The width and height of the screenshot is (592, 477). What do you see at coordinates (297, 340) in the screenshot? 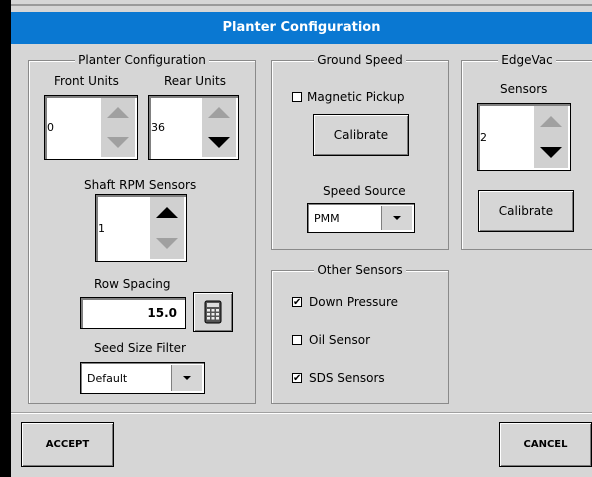
I see `oil-sensor-checkbox` at bounding box center [297, 340].